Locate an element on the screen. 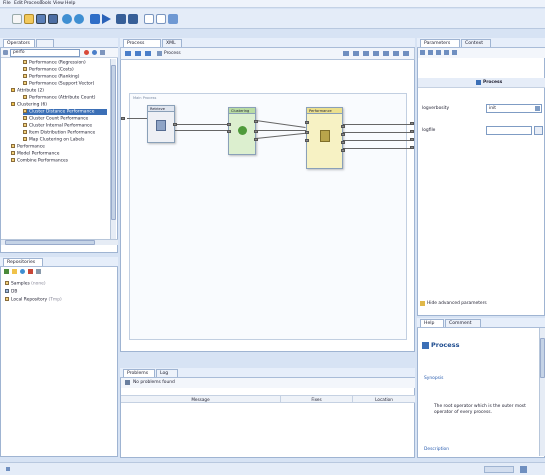  memory-indicator is located at coordinates (499, 469).